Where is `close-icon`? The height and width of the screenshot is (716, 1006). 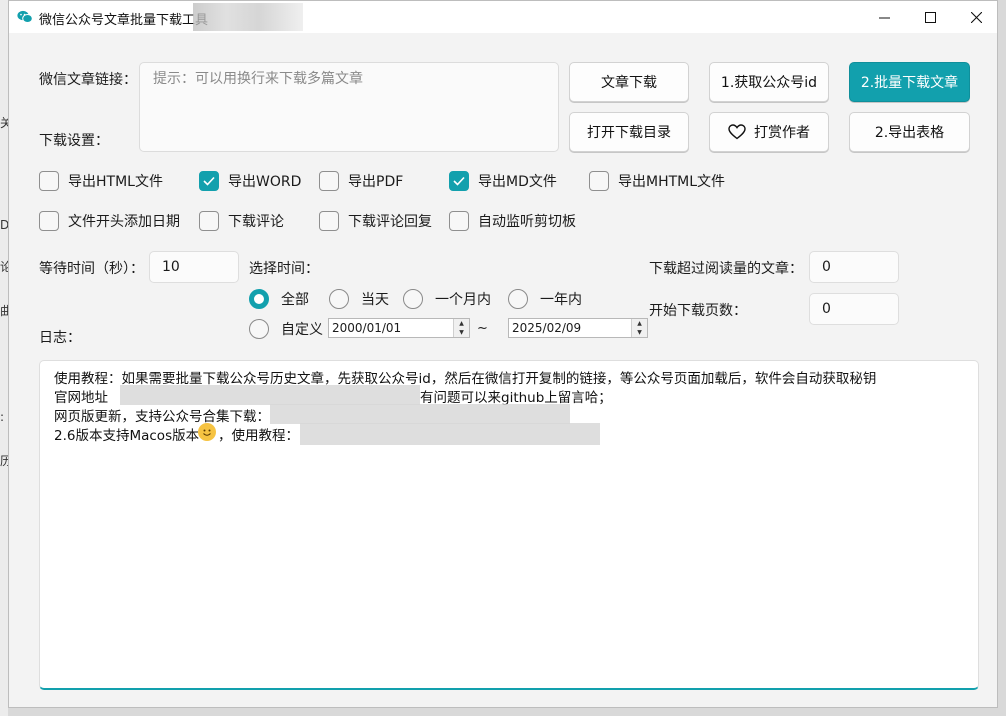 close-icon is located at coordinates (976, 17).